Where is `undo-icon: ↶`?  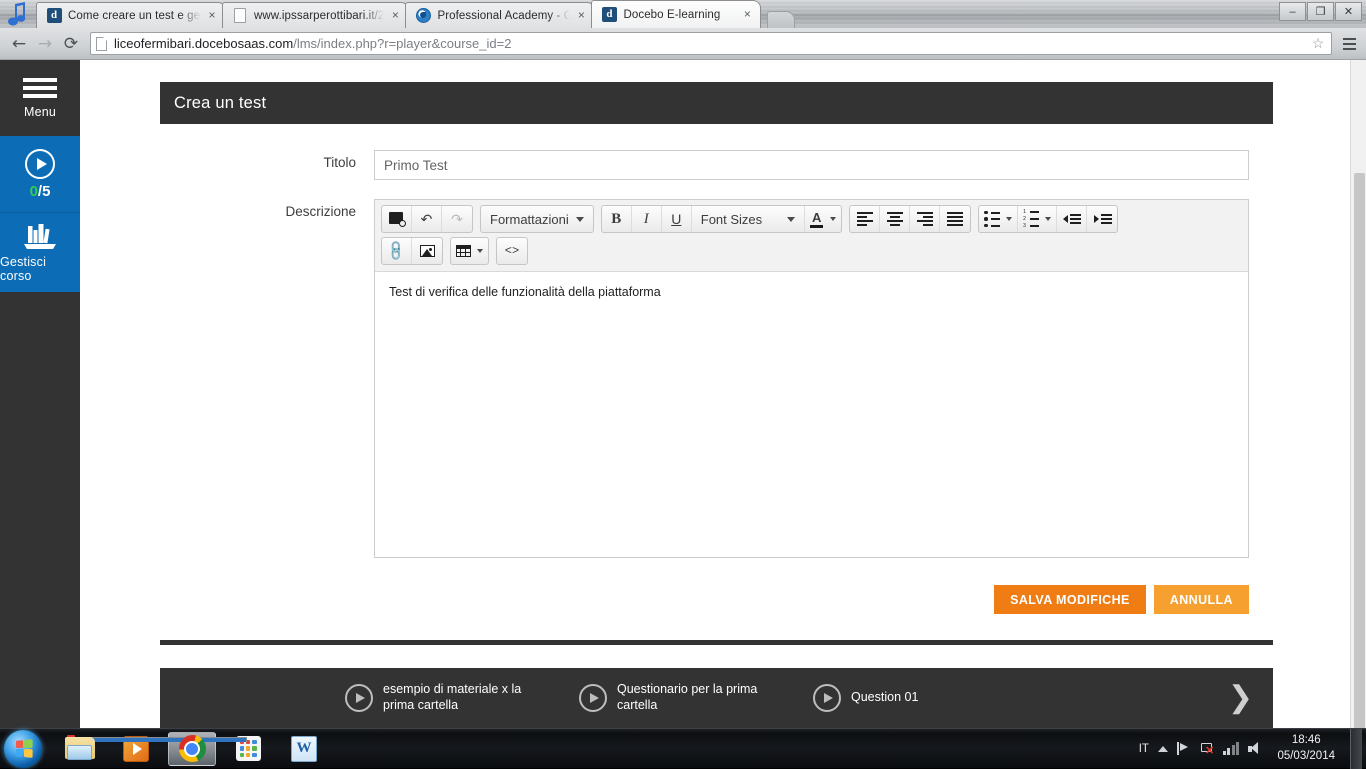
undo-icon: ↶ is located at coordinates (427, 219).